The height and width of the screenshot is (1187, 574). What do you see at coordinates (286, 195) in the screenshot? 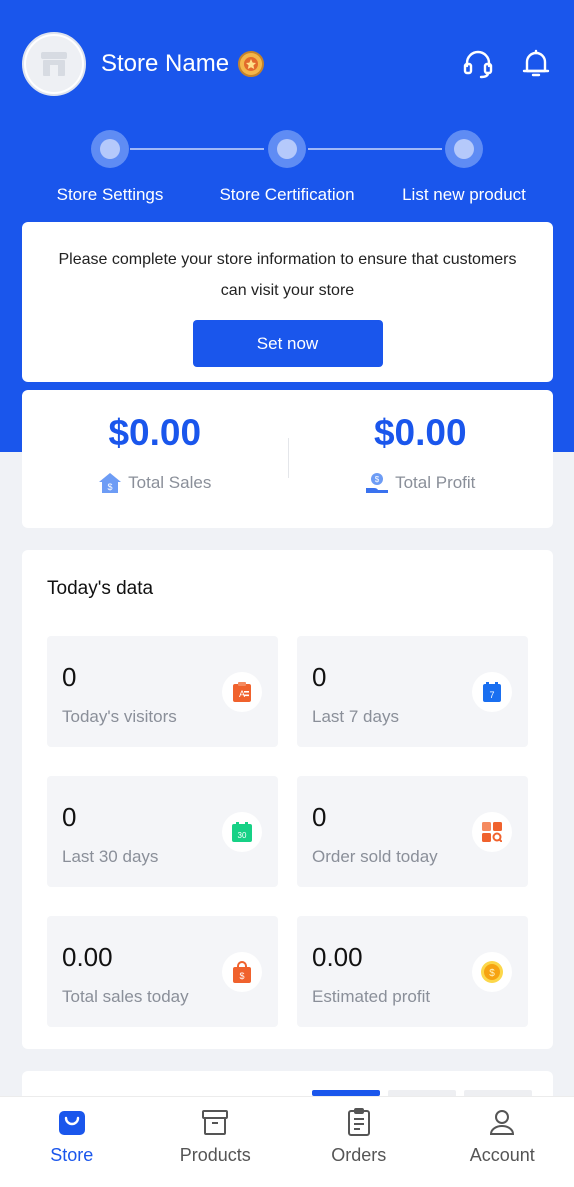
I see `step-store-certification: Store Certification` at bounding box center [286, 195].